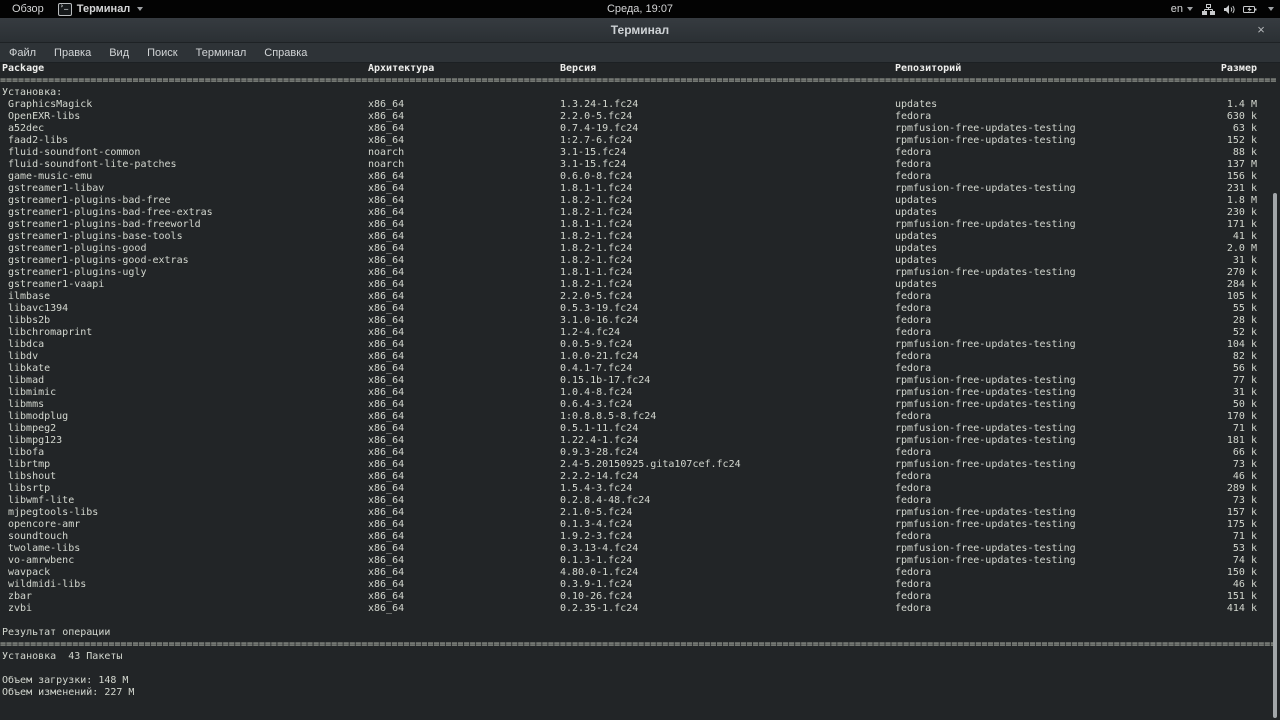  I want to click on install-count-text: Установка 43 Пакеты, so click(62, 656).